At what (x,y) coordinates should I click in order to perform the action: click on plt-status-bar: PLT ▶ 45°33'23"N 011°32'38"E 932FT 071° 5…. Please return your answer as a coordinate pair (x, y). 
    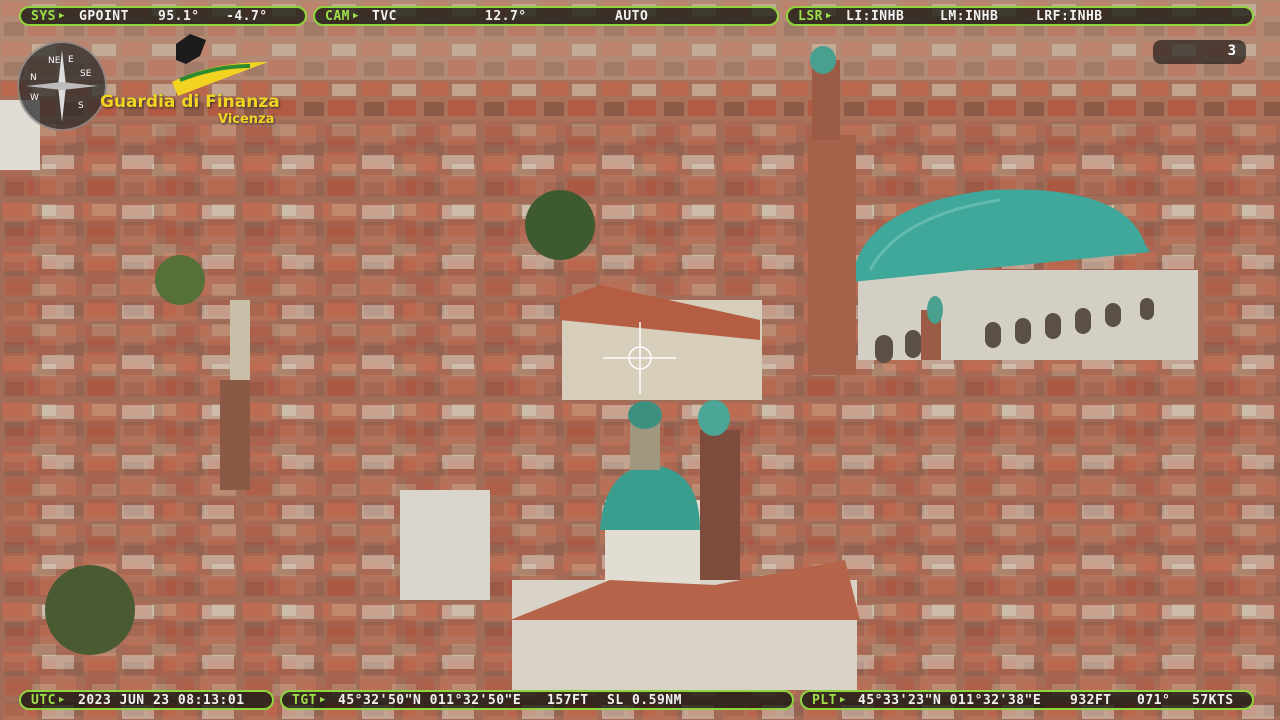
    Looking at the image, I should click on (1027, 700).